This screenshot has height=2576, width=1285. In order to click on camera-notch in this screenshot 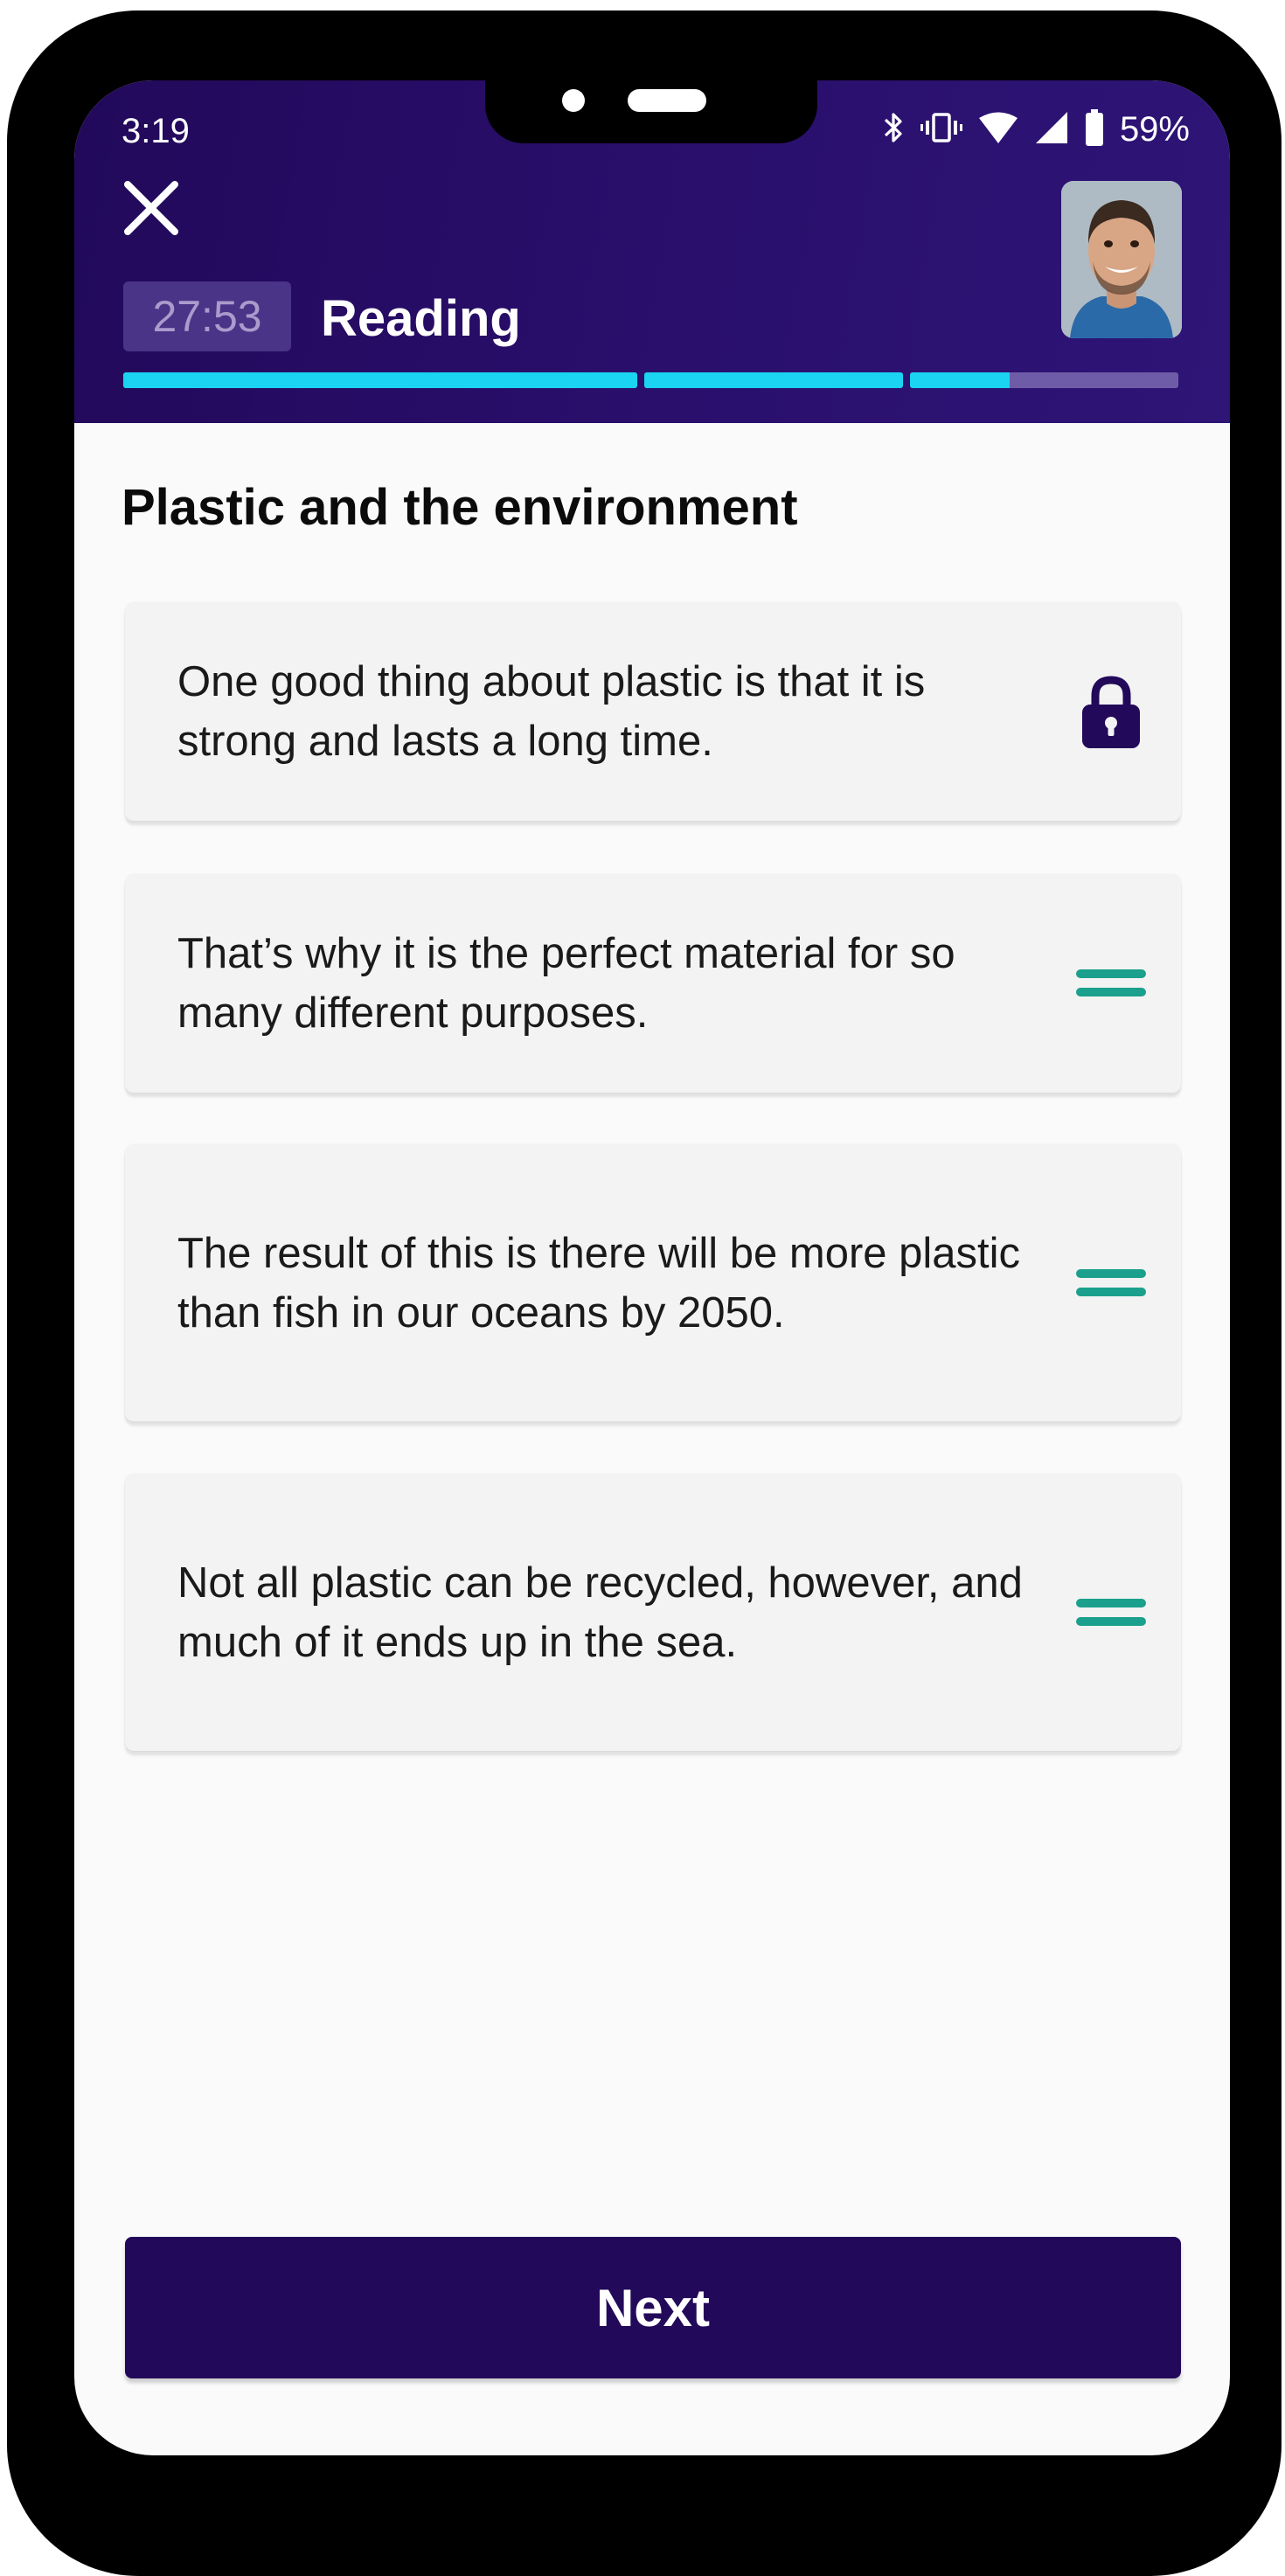, I will do `click(651, 112)`.